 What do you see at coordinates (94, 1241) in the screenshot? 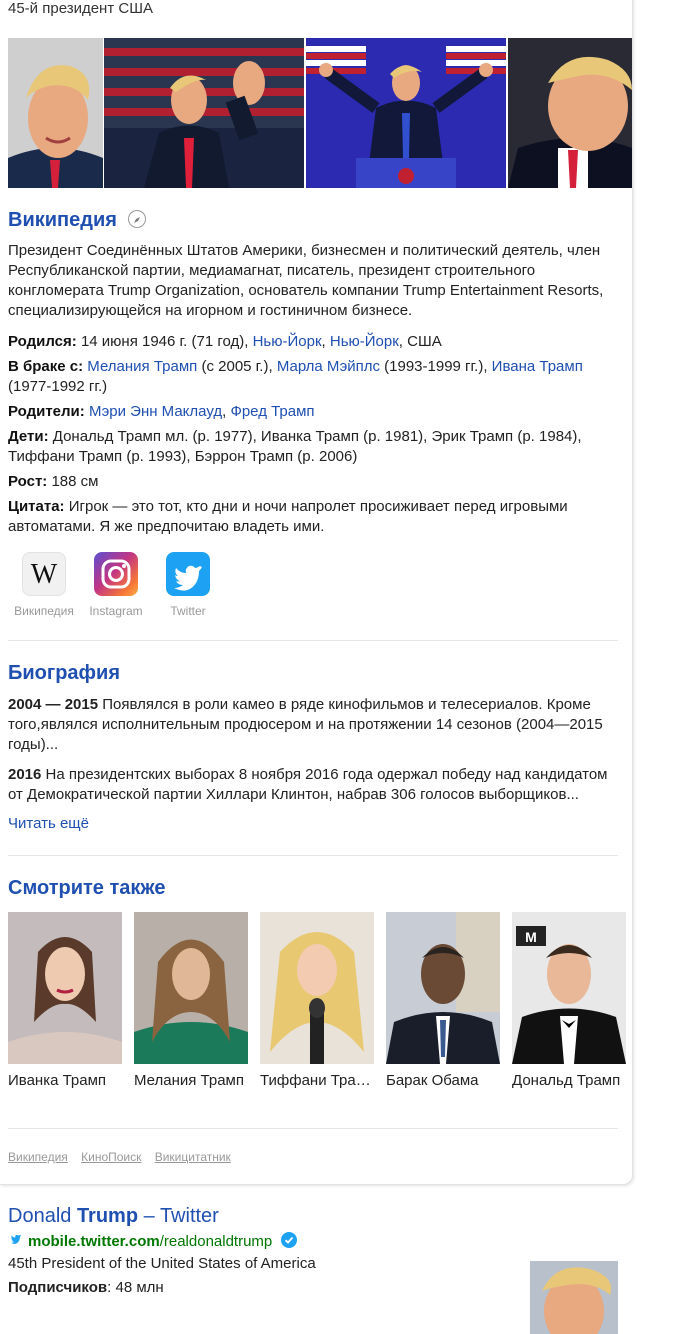
I see `result-url-domain: mobile.twitter.com` at bounding box center [94, 1241].